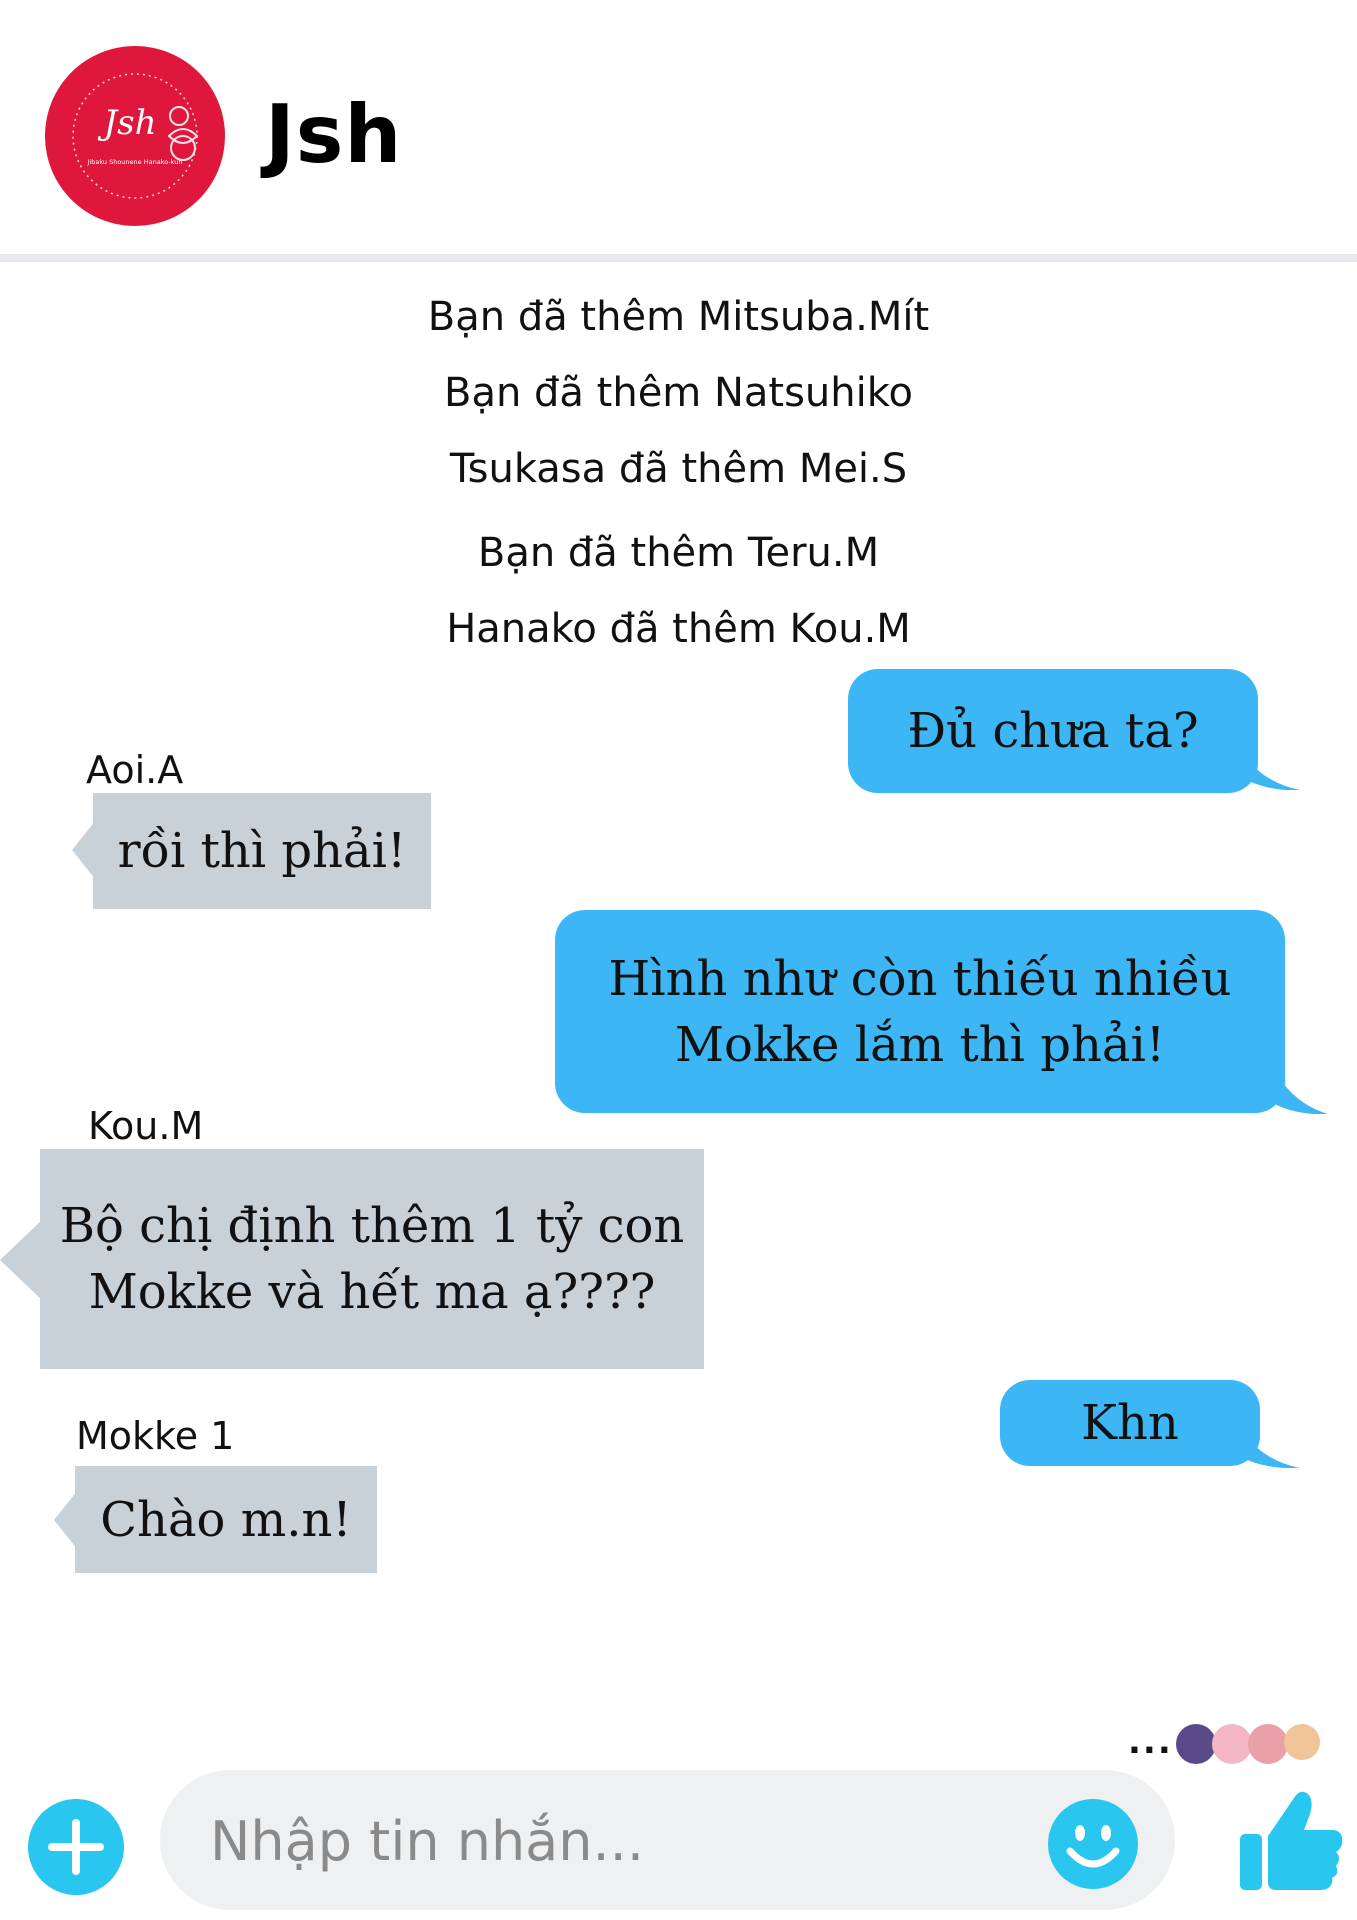 This screenshot has width=1357, height=1920. I want to click on system-message: Bạn đã thêm Mitsuba.Mít, so click(678, 317).